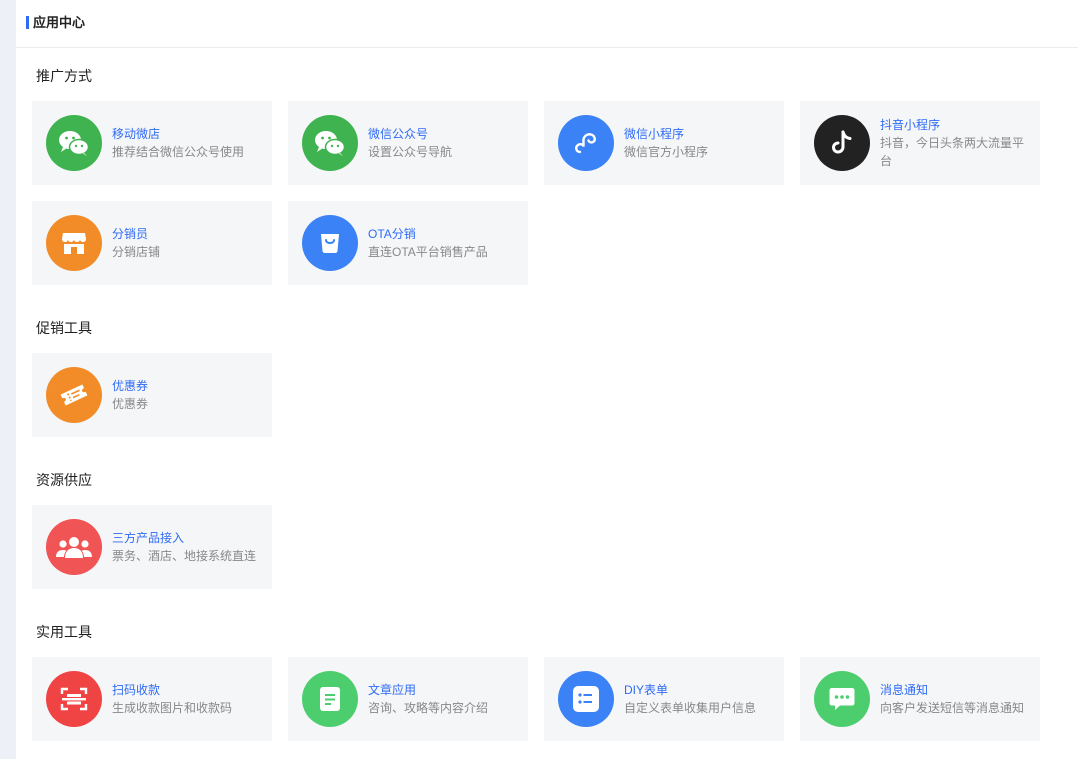 Image resolution: width=1078 pixels, height=759 pixels. Describe the element at coordinates (586, 699) in the screenshot. I see `form-icon` at that location.